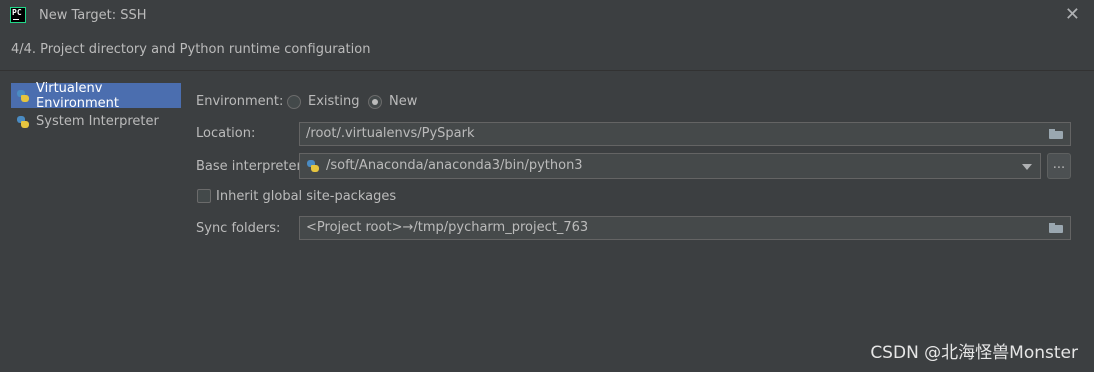  Describe the element at coordinates (306, 196) in the screenshot. I see `inherit-checkbox-label: Inherit global site-packages` at that location.